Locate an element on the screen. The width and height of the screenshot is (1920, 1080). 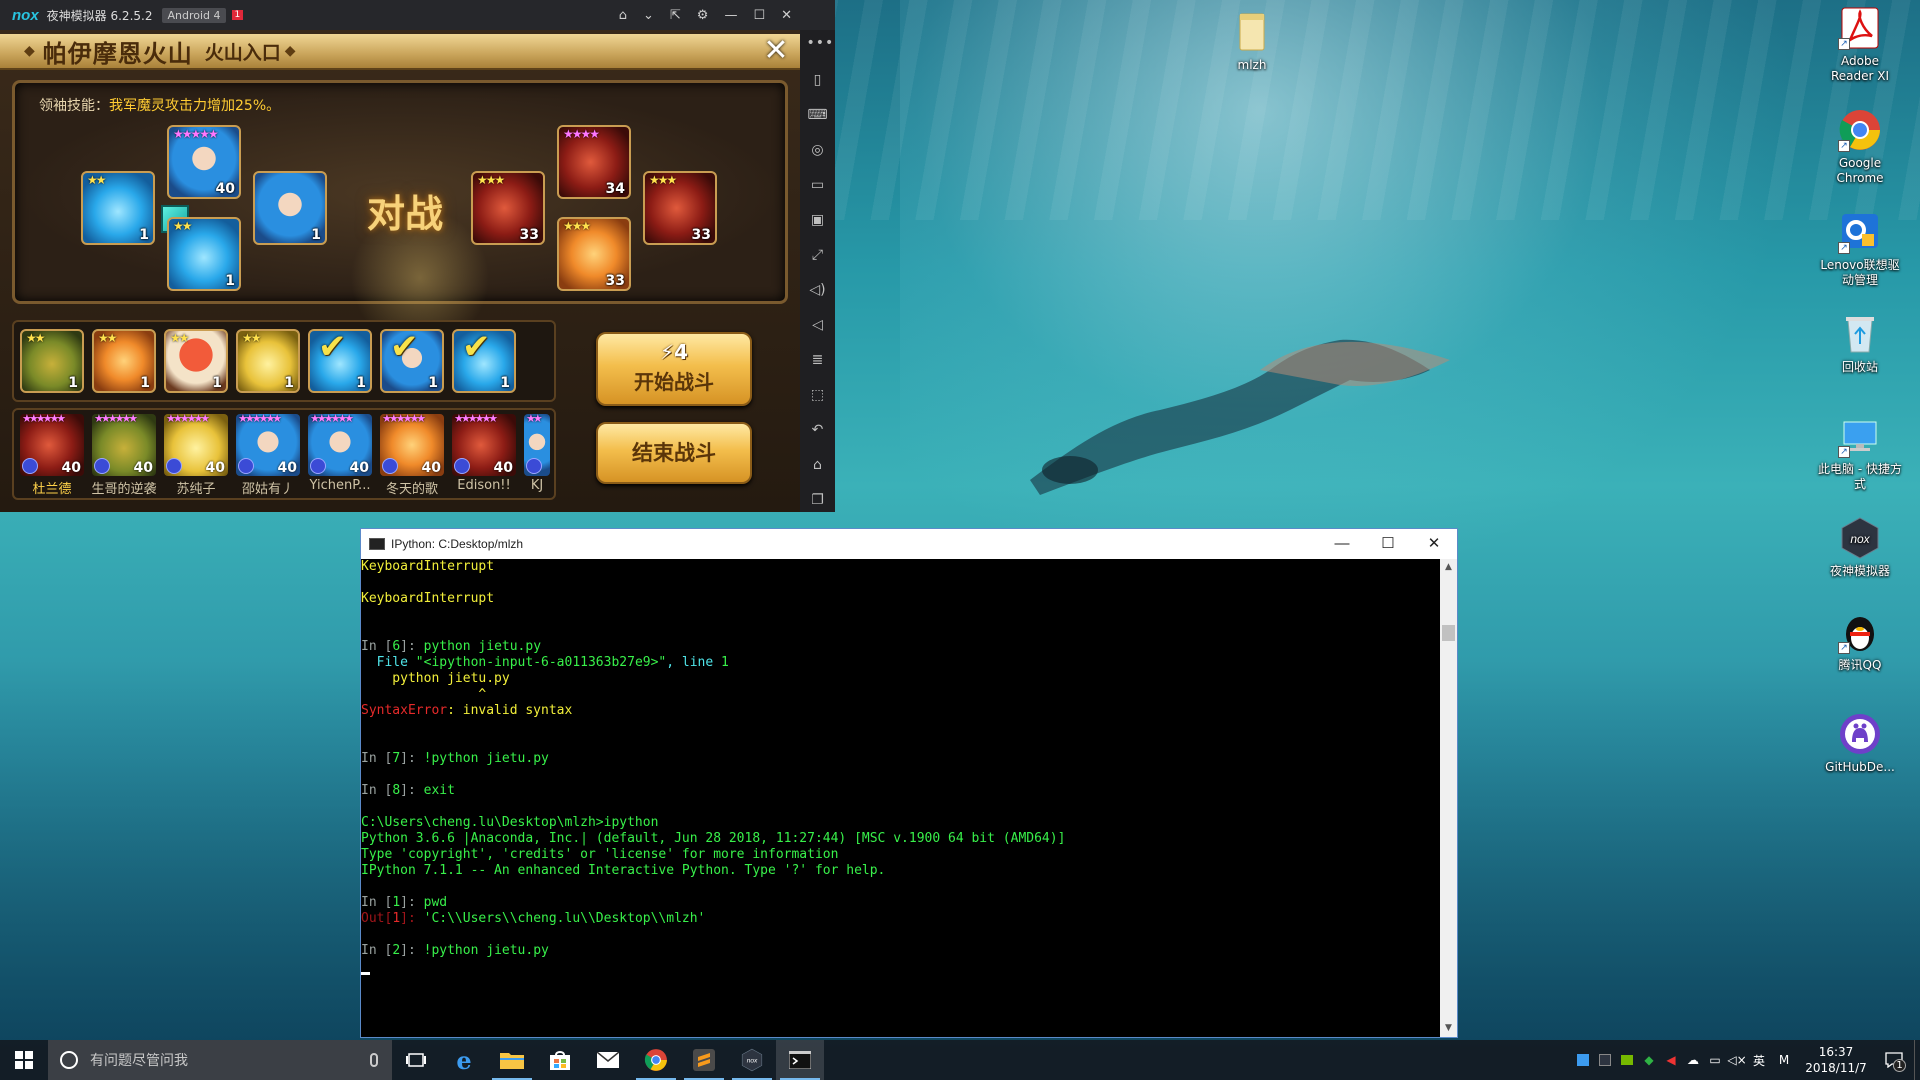
home-icon: ⌂ is located at coordinates (623, 15).